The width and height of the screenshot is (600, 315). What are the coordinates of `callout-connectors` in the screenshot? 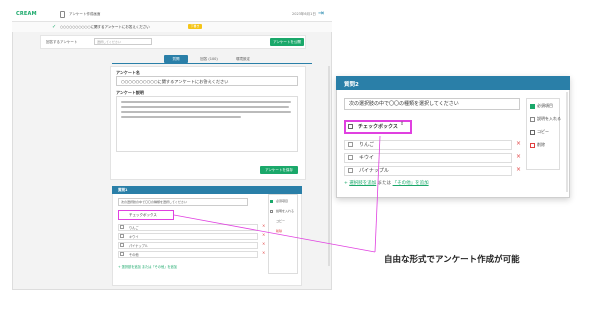 It's located at (277, 194).